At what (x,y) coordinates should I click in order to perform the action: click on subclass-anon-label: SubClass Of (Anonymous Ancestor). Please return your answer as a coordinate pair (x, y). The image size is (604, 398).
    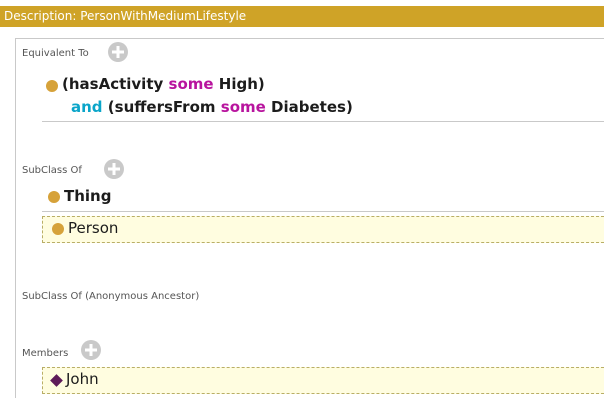
    Looking at the image, I should click on (111, 296).